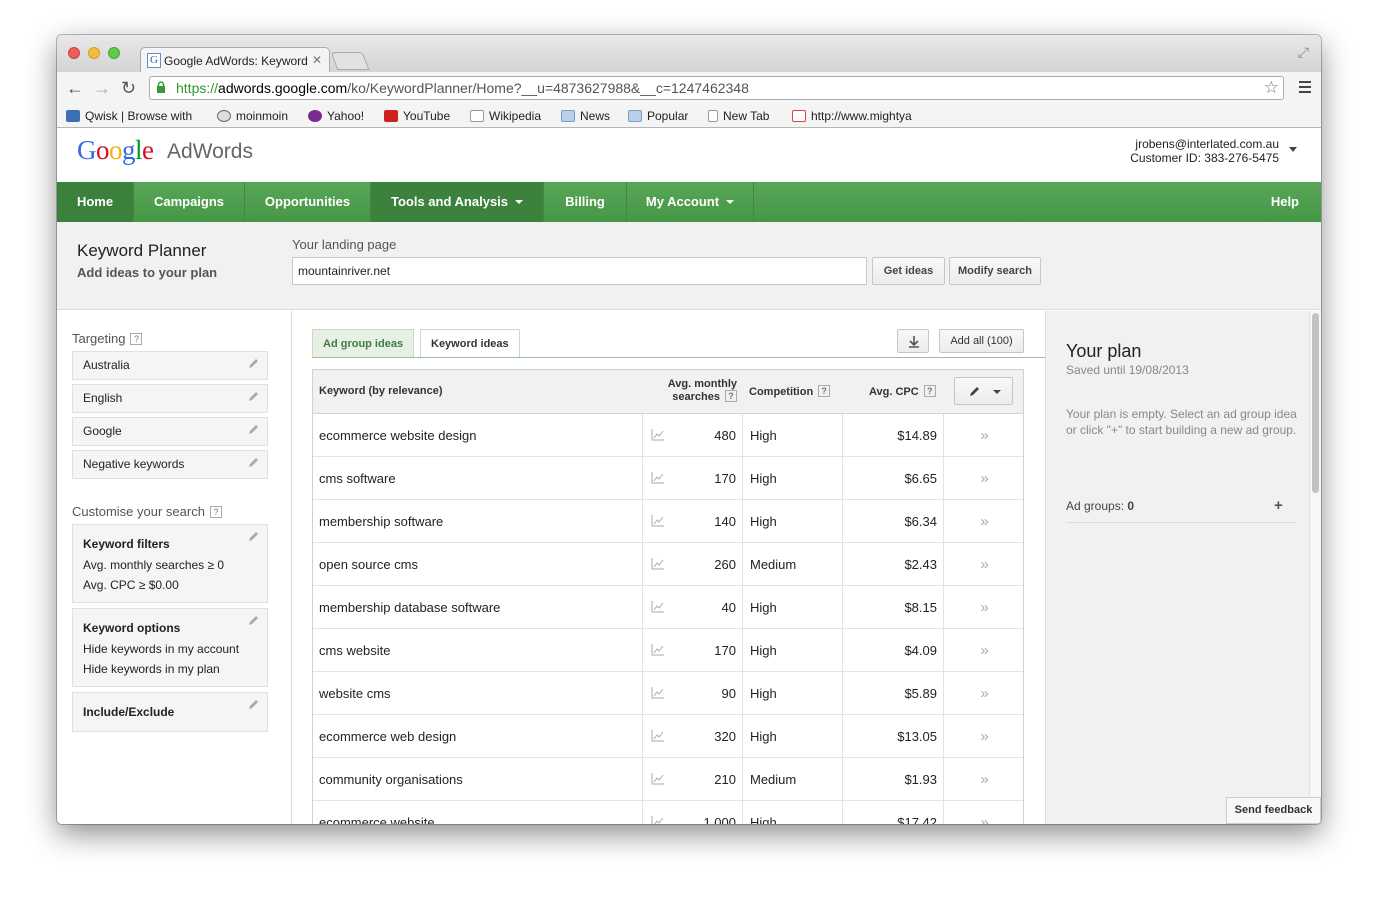 Image resolution: width=1378 pixels, height=903 pixels. What do you see at coordinates (95, 202) in the screenshot?
I see `nav-home: Home` at bounding box center [95, 202].